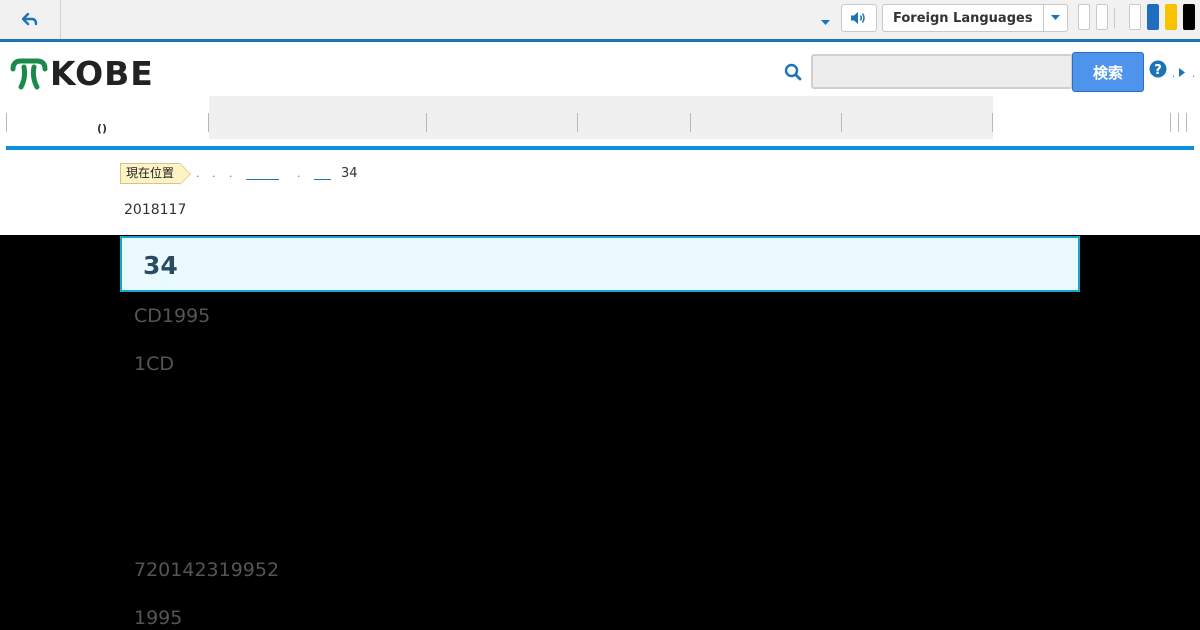 Image resolution: width=1200 pixels, height=630 pixels. What do you see at coordinates (207, 570) in the screenshot?
I see `body-text-line: 720142319952` at bounding box center [207, 570].